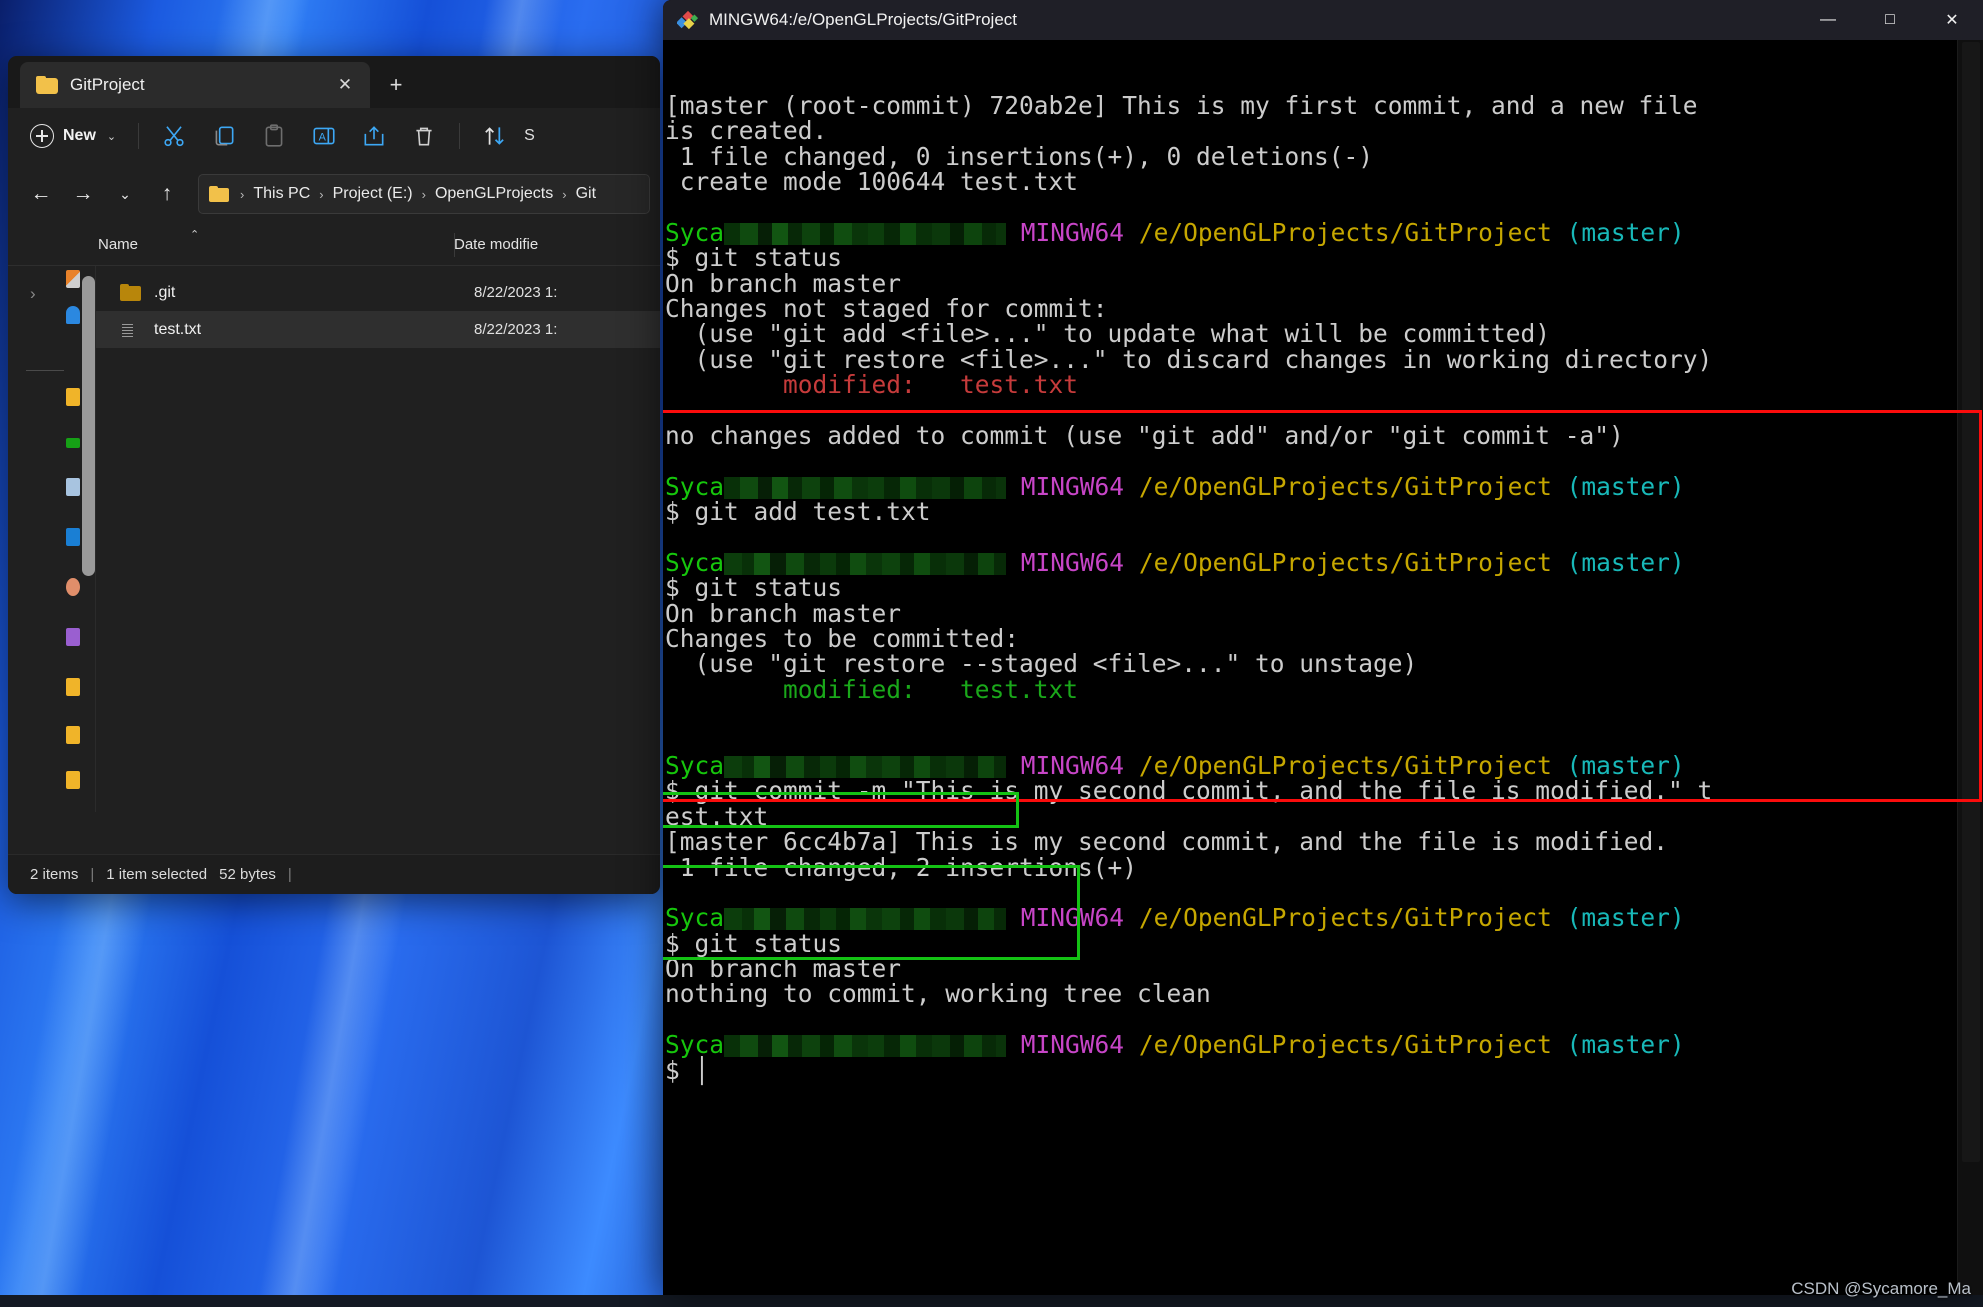 The width and height of the screenshot is (1983, 1307). Describe the element at coordinates (378, 292) in the screenshot. I see `table-row: .git 8/22/2023 1:` at that location.